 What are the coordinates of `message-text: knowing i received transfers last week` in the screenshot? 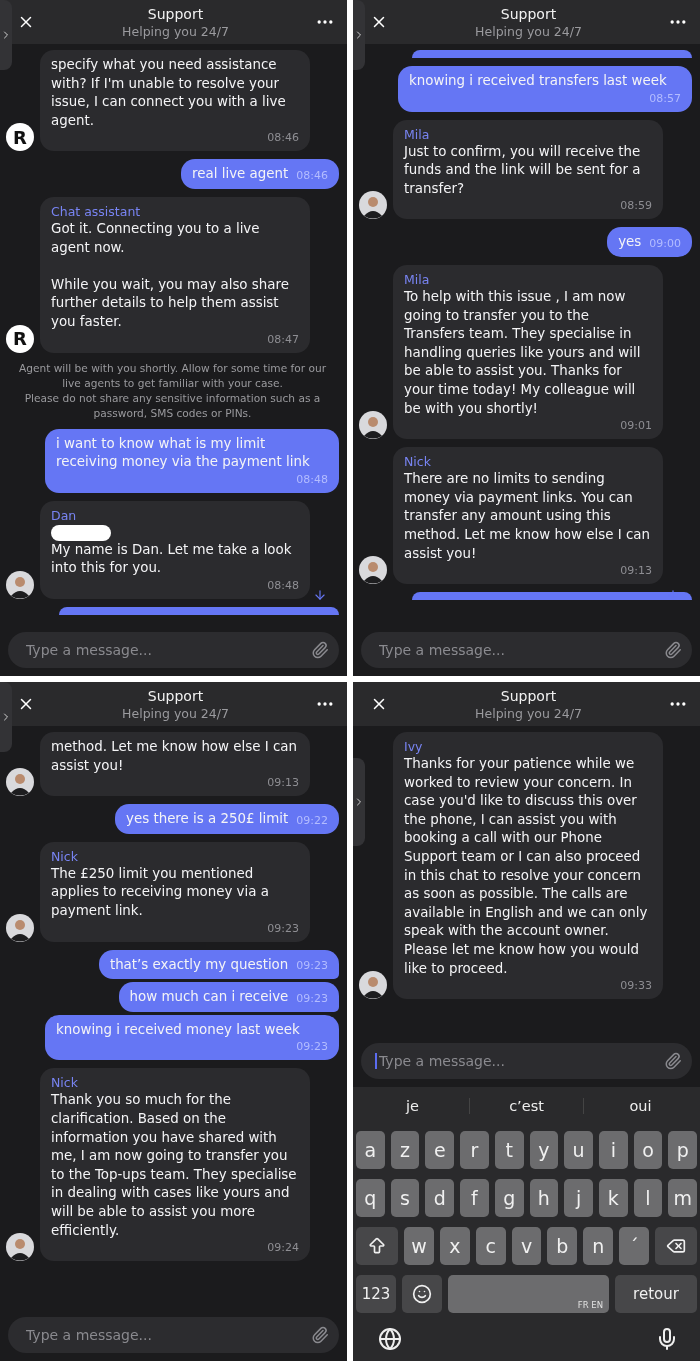 It's located at (538, 81).